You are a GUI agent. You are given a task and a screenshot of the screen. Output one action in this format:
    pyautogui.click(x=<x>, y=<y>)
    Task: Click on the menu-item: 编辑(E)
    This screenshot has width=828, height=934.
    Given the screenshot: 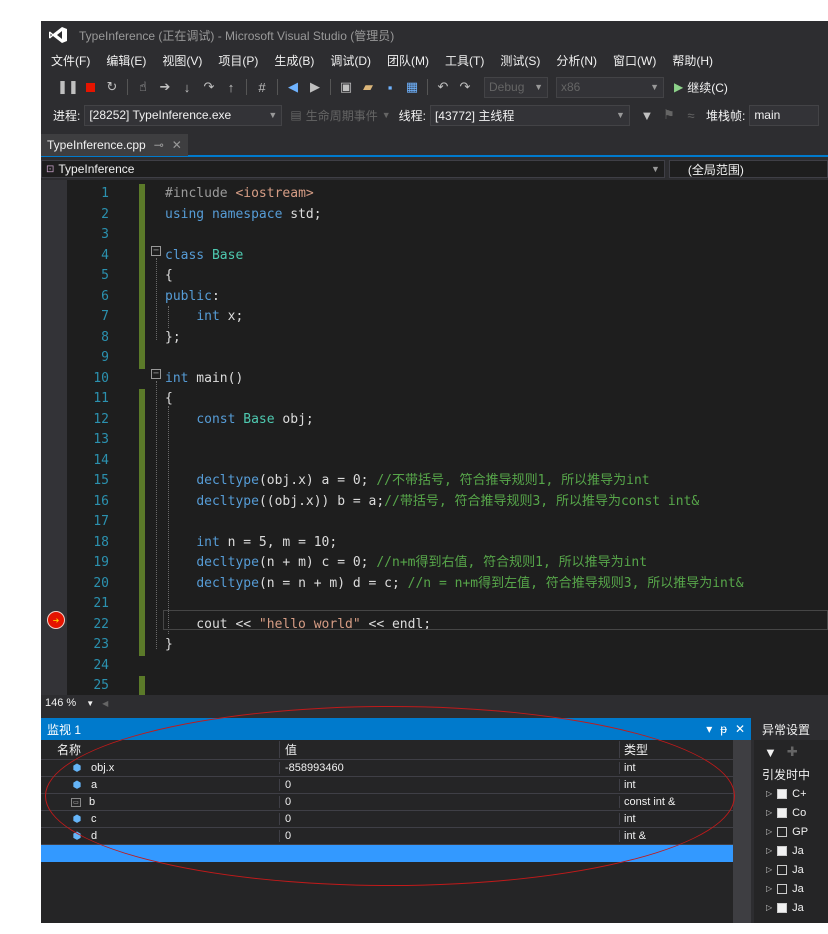 What is the action you would take?
    pyautogui.click(x=126, y=60)
    